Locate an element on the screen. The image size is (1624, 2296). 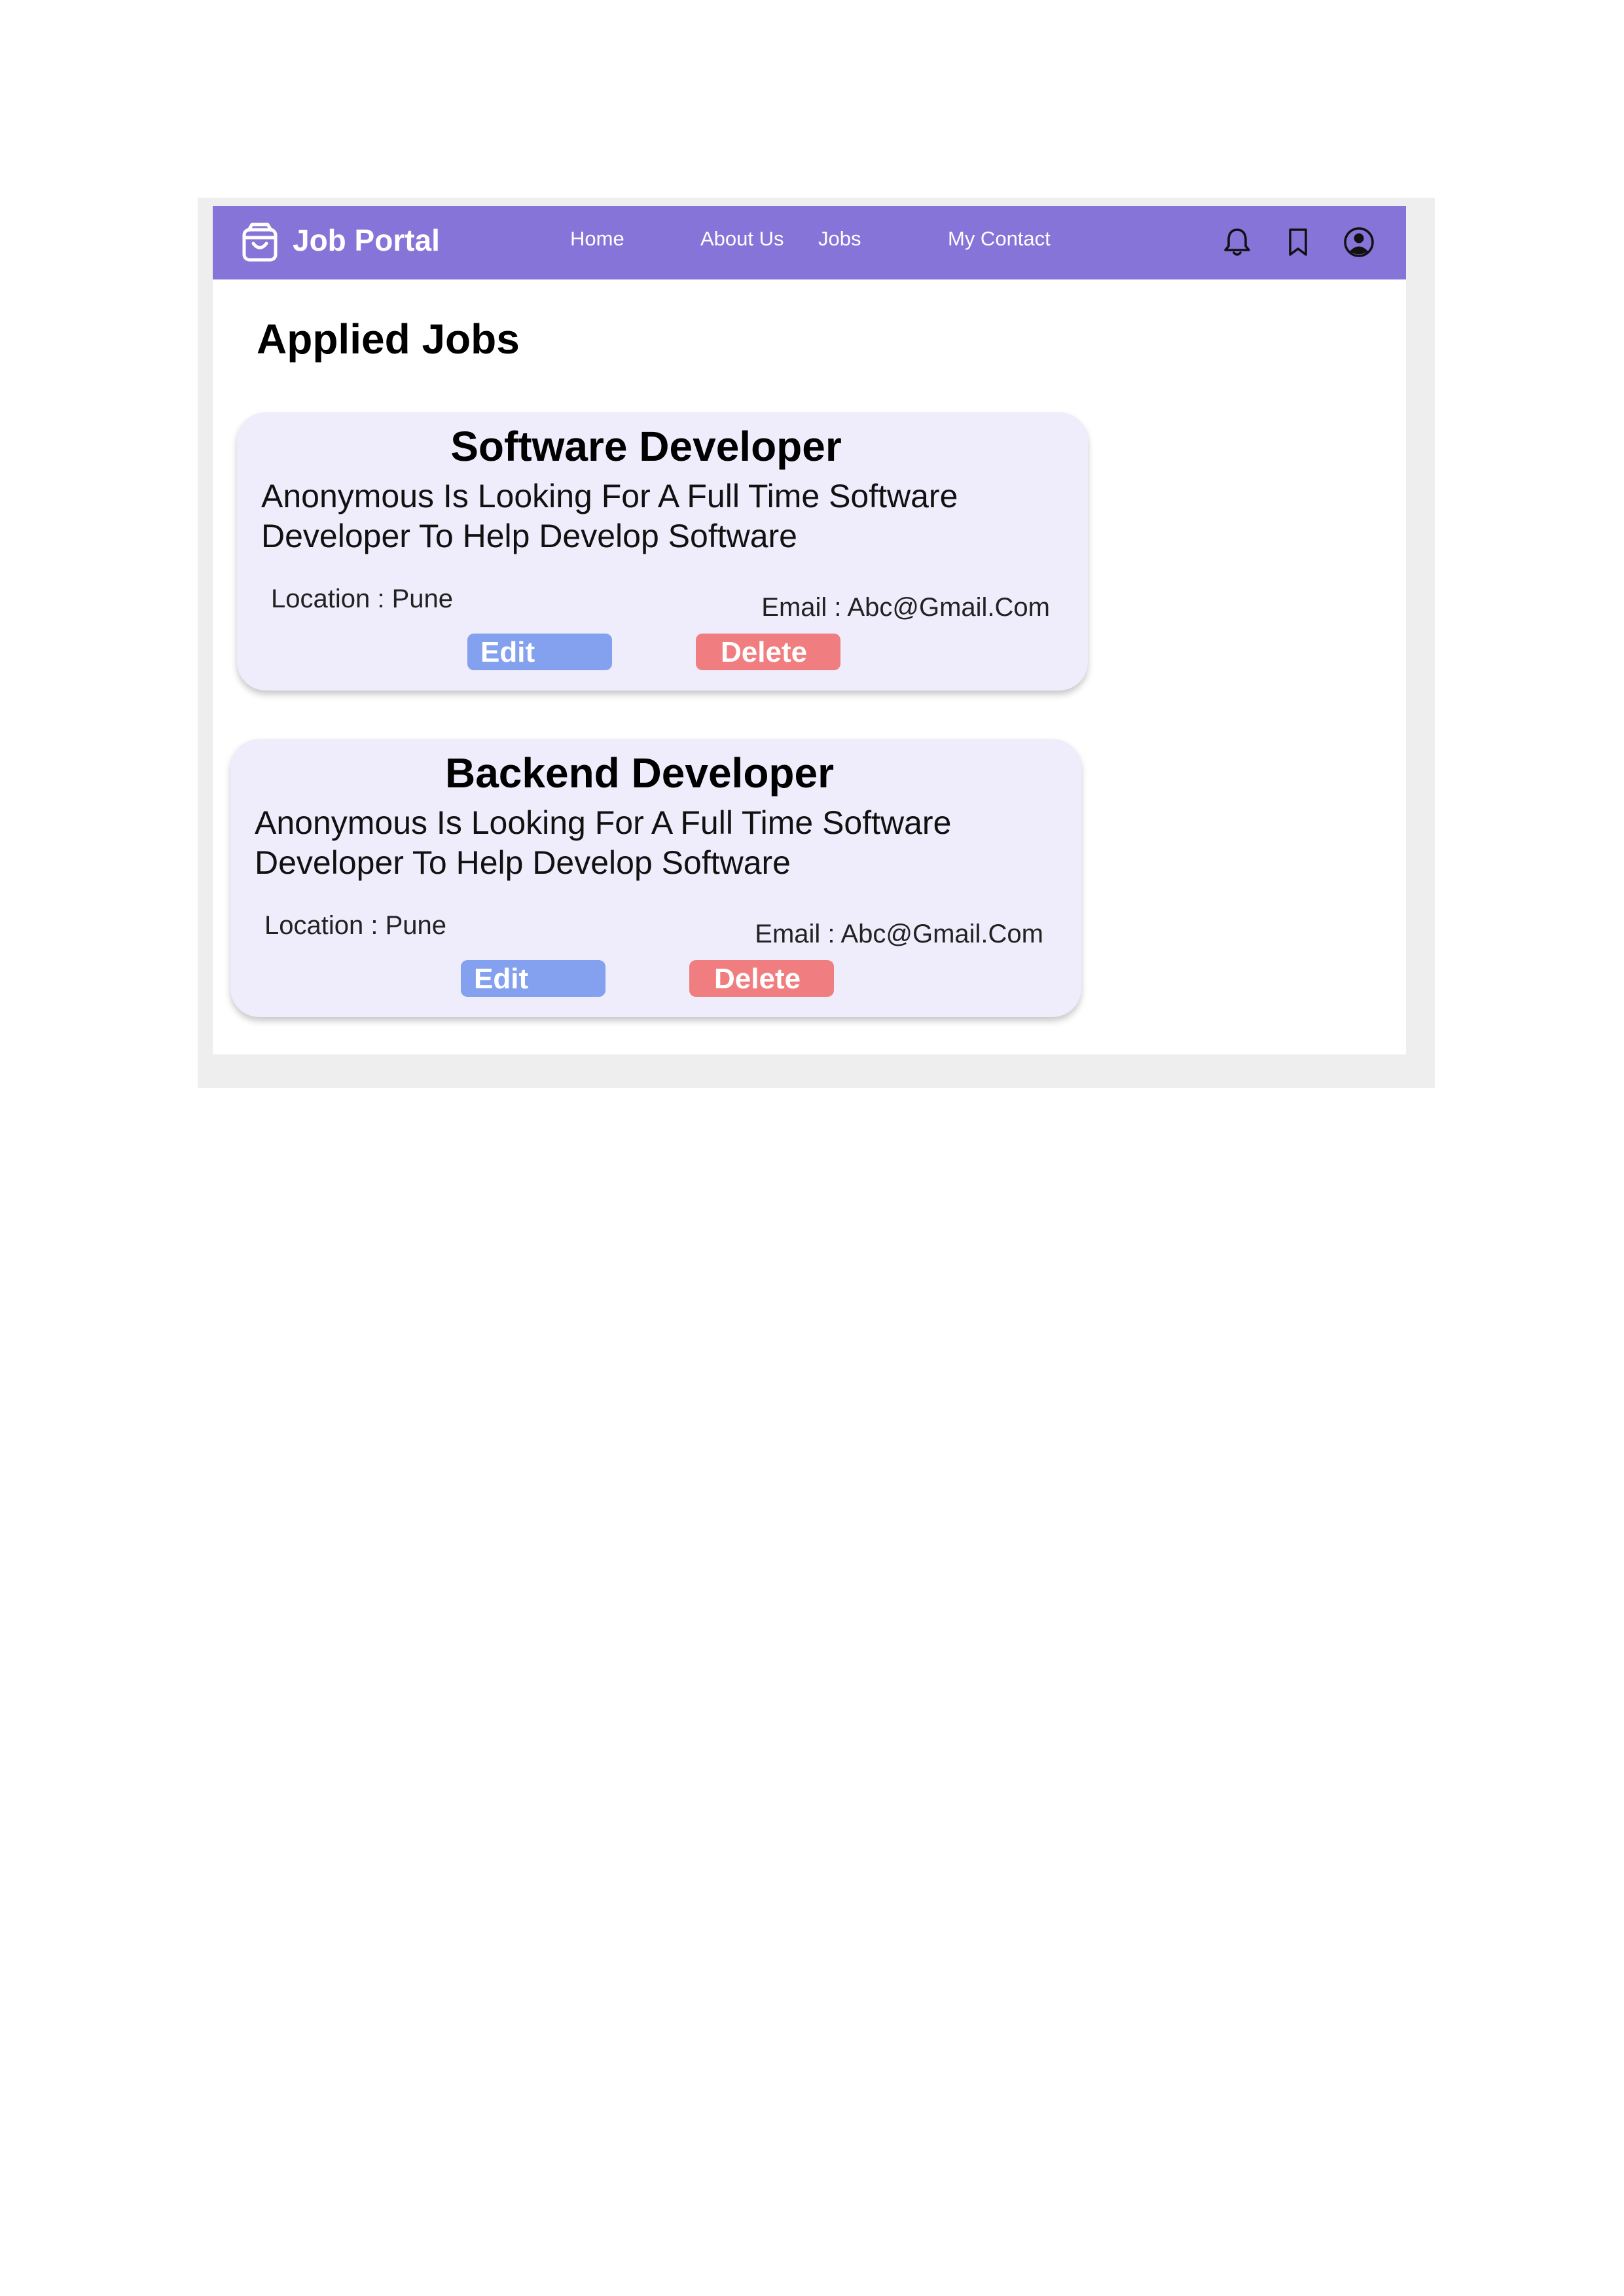
job-title: Software Developer is located at coordinates (646, 446).